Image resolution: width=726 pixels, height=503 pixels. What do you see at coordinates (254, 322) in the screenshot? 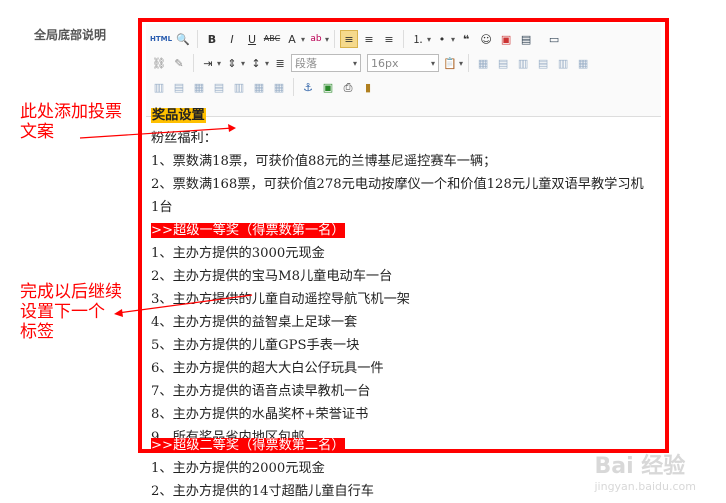
I see `list-item: 4、主办方提供的益智桌上足球一套` at bounding box center [254, 322].